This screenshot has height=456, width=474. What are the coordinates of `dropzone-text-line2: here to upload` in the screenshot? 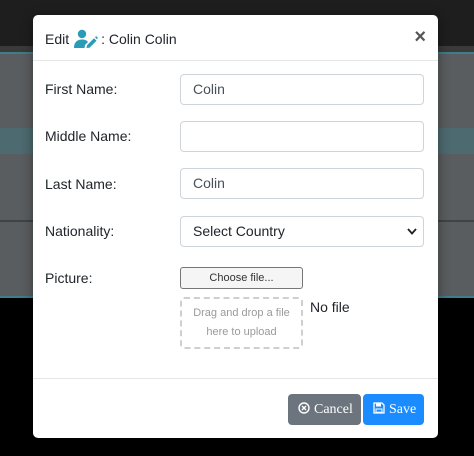 It's located at (241, 332).